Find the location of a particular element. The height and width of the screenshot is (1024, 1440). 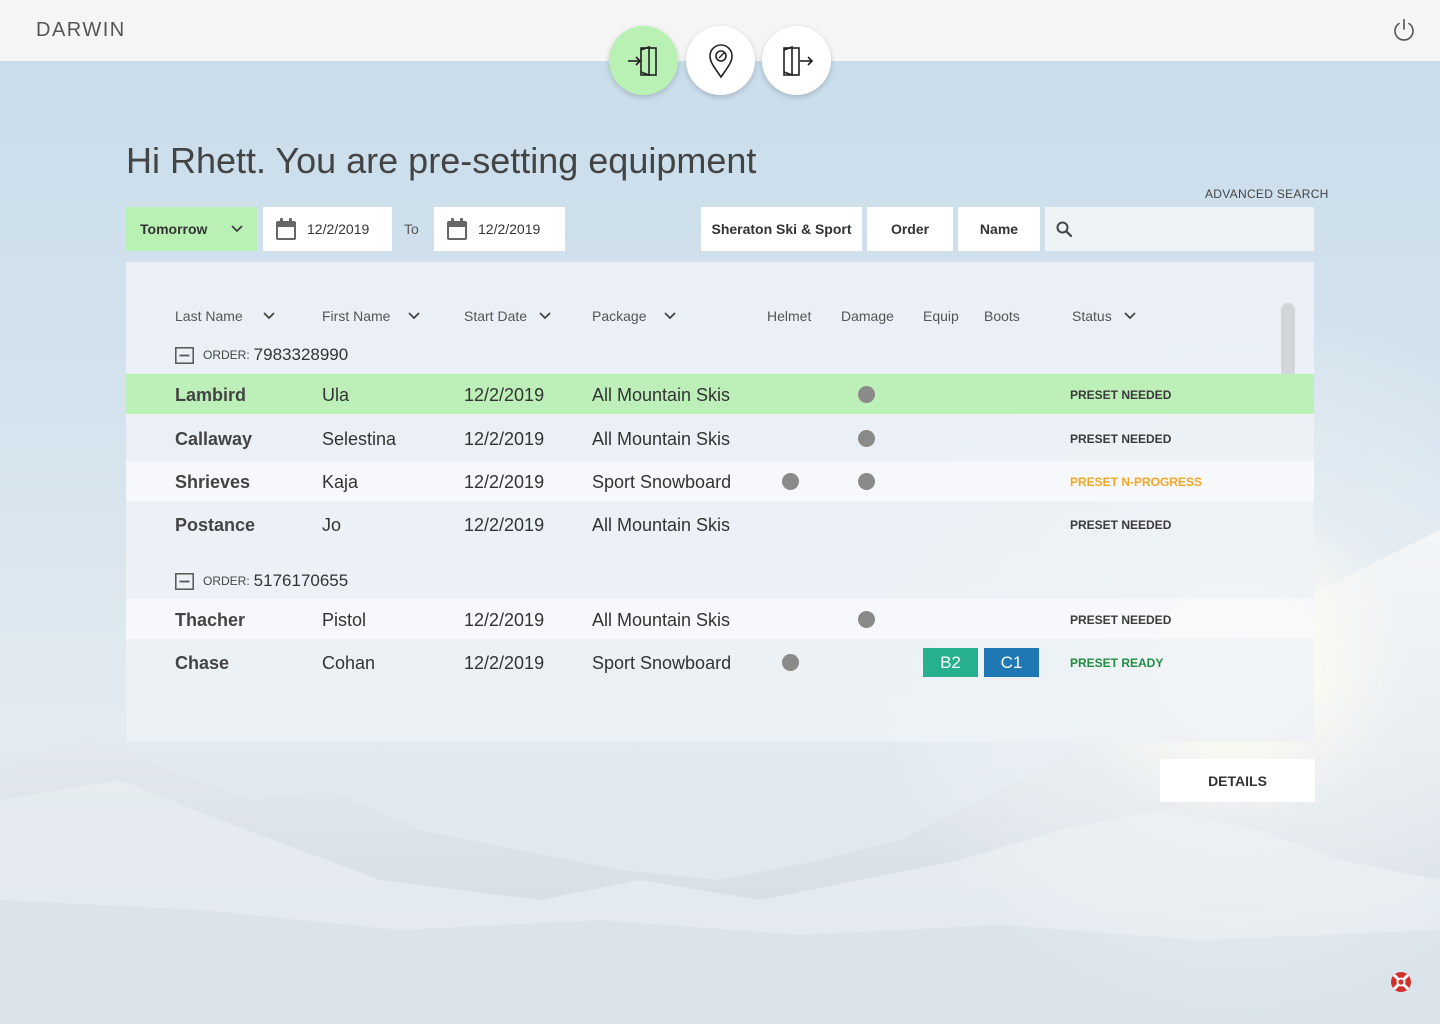

name-filter-chip: Name is located at coordinates (999, 229).